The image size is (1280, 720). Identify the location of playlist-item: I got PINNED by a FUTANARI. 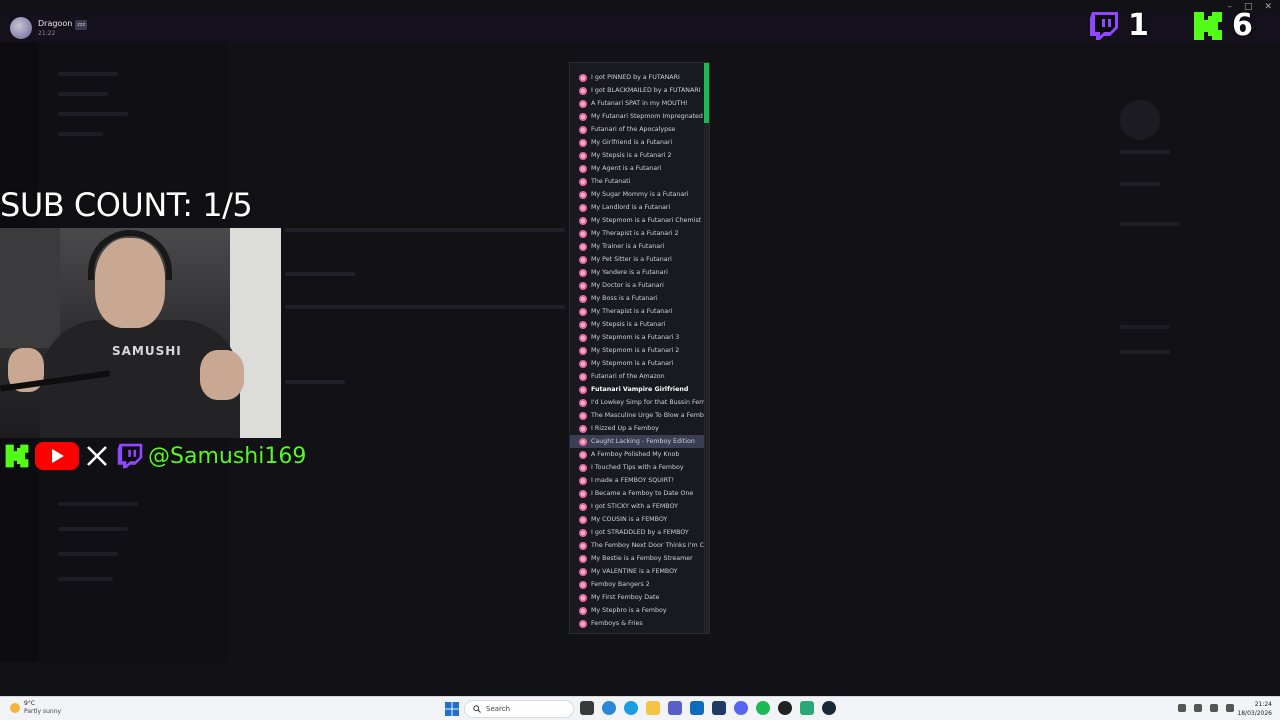
(638, 77).